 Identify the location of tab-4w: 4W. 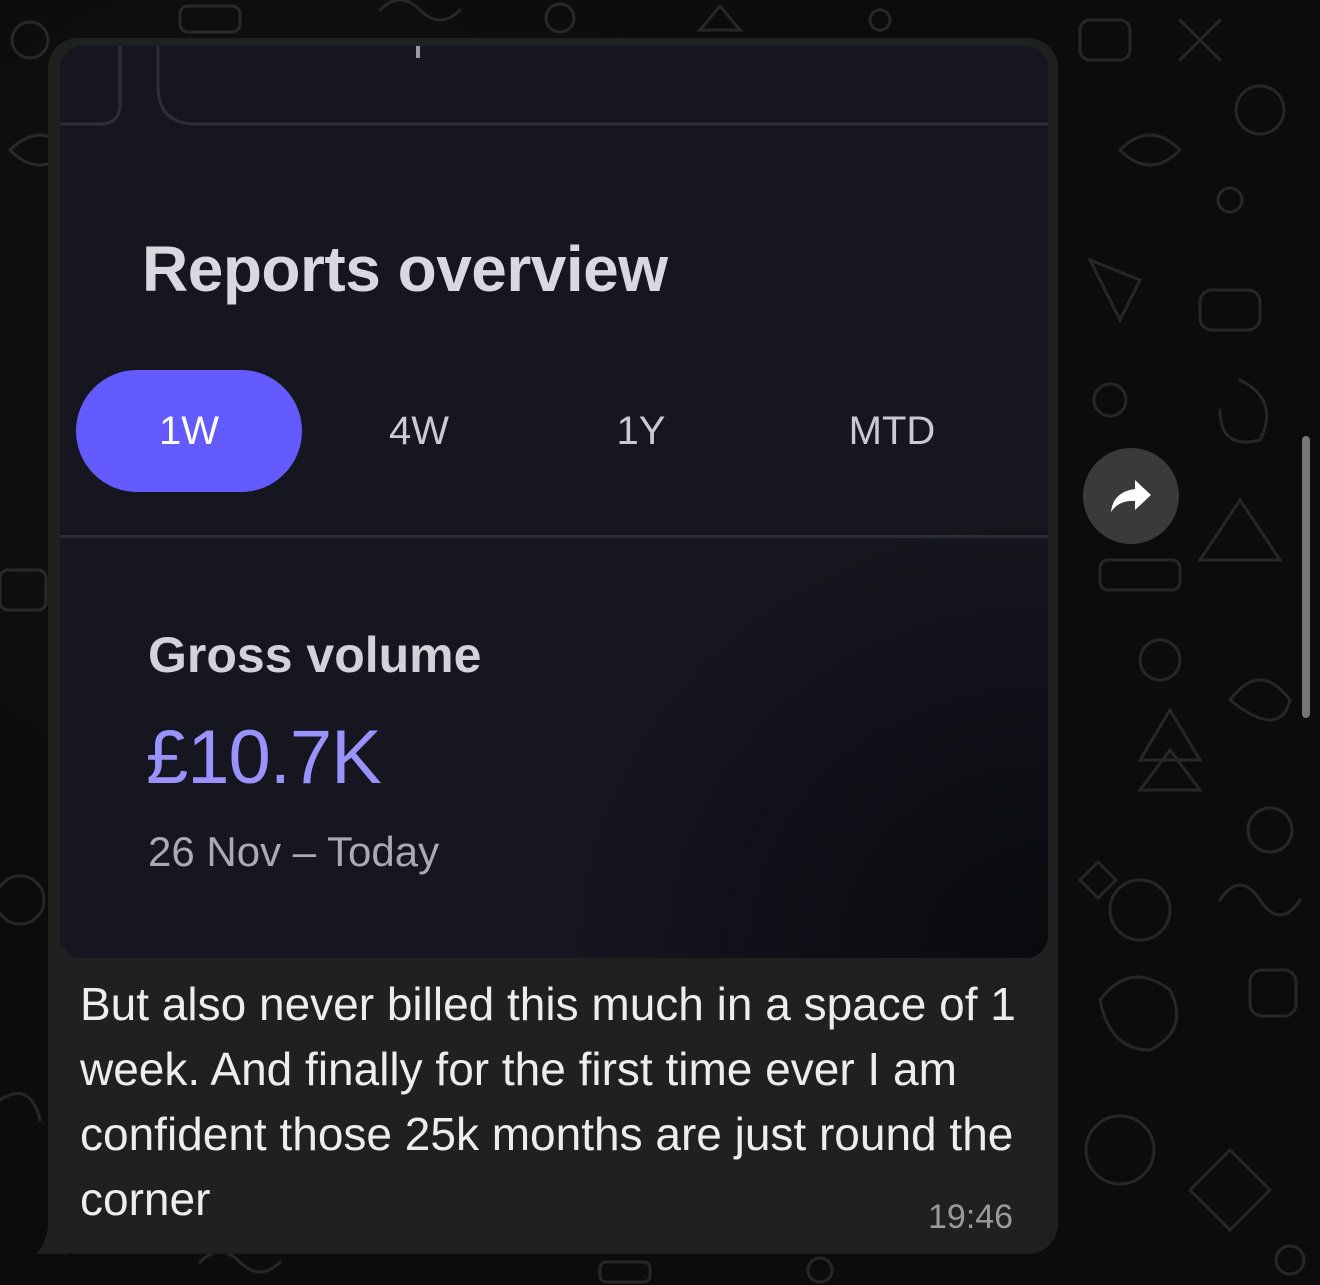
(419, 431).